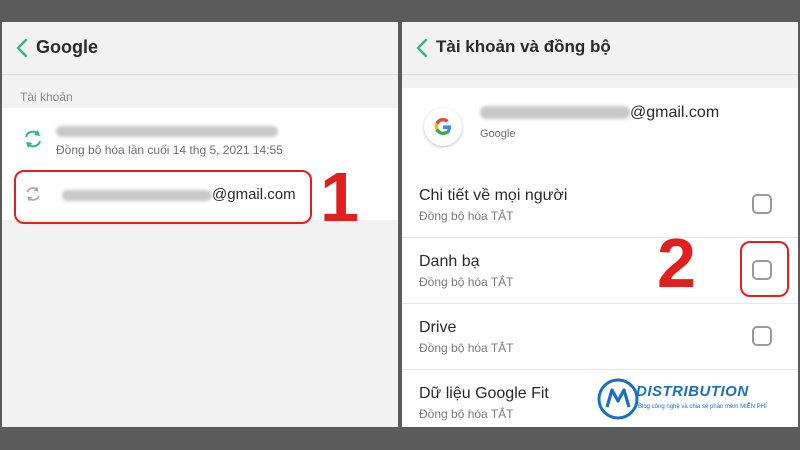  What do you see at coordinates (600, 271) in the screenshot?
I see `sync-item-contacts: Danh bạ Đồng bộ hóa TẮT` at bounding box center [600, 271].